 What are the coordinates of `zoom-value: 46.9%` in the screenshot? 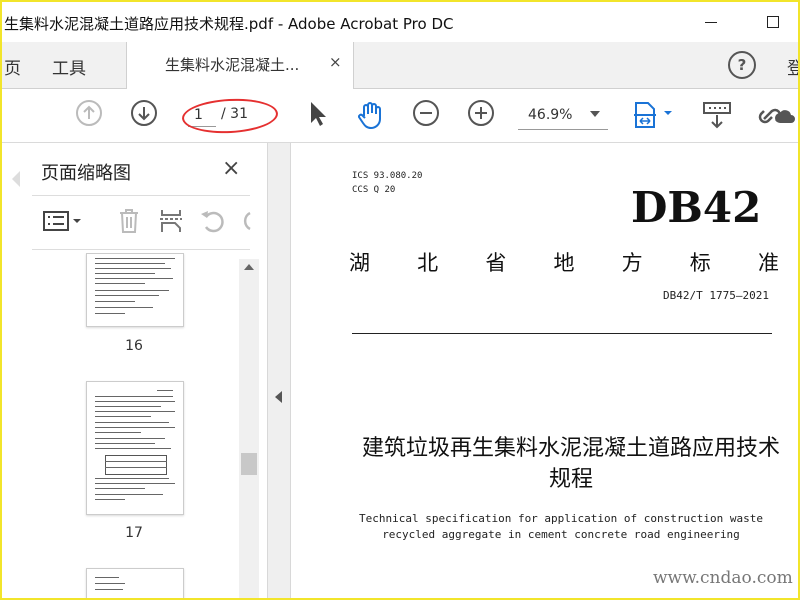 It's located at (550, 115).